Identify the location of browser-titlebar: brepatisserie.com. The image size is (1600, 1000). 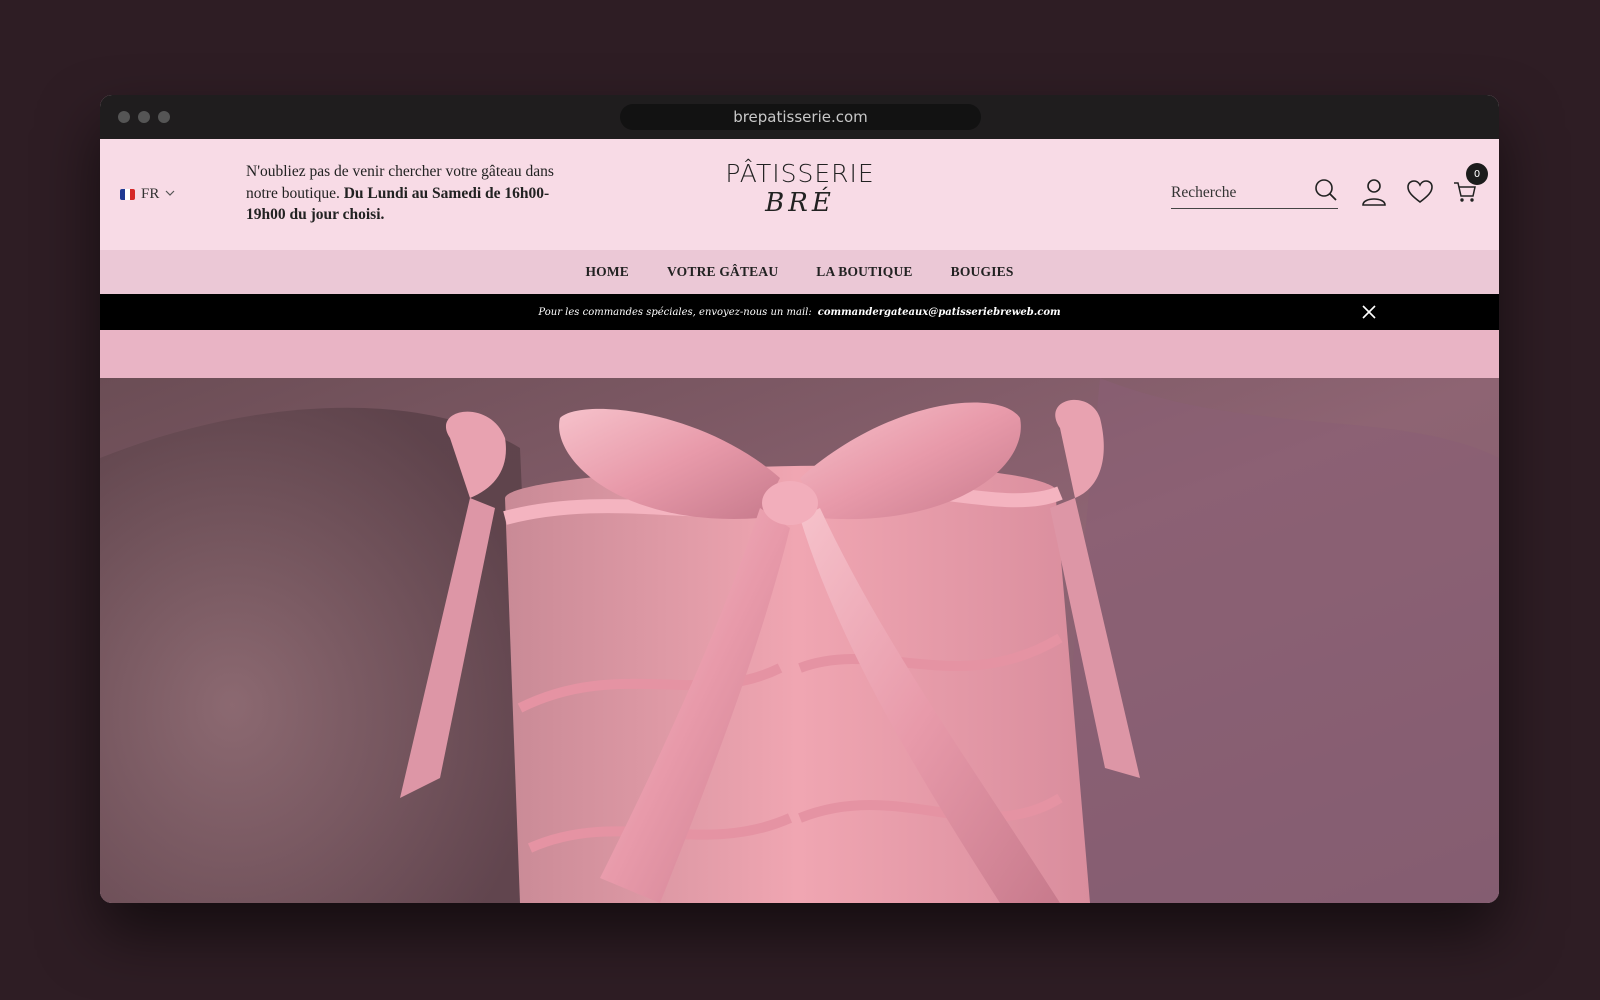
(799, 117).